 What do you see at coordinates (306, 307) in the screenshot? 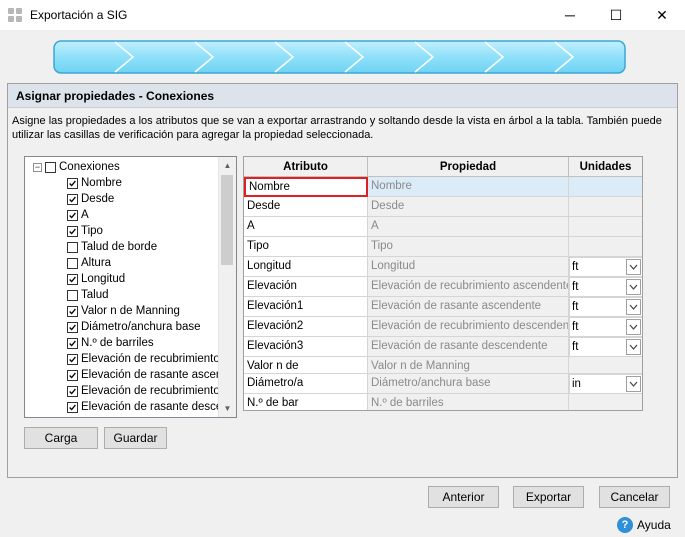
I see `cell-attribute: Elevación1` at bounding box center [306, 307].